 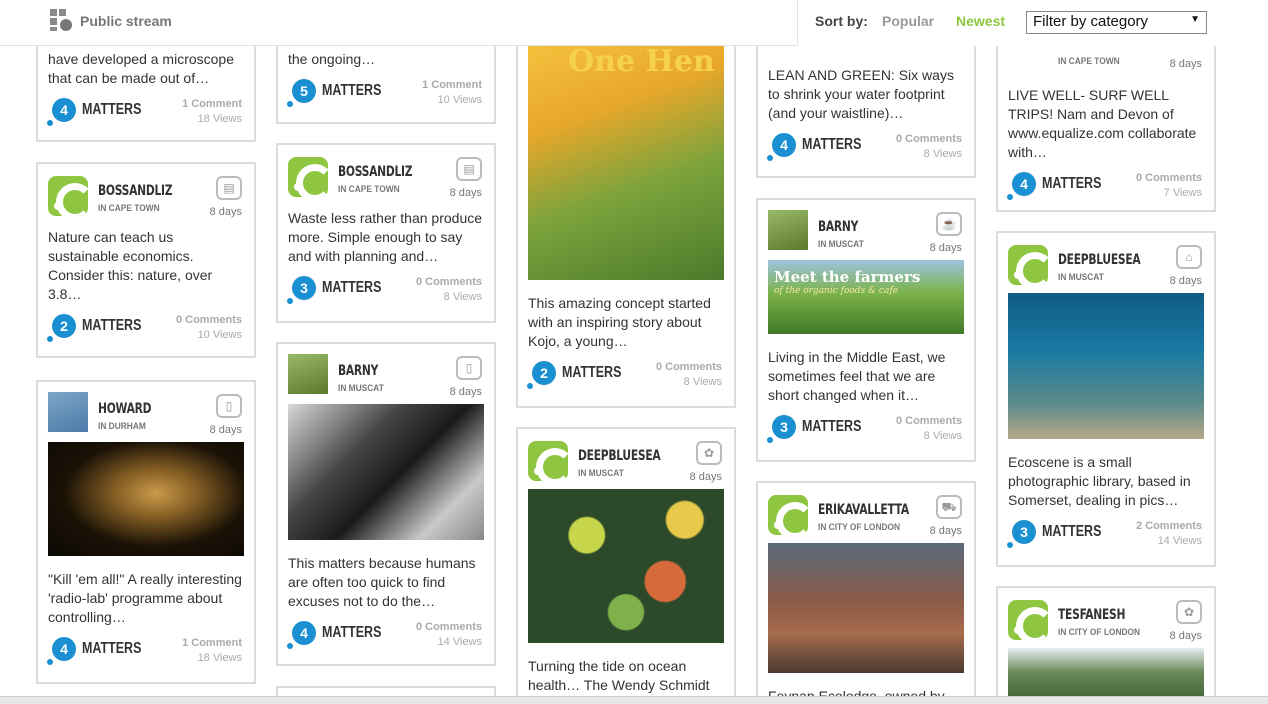 What do you see at coordinates (304, 91) in the screenshot?
I see `matters-count-badge: 5` at bounding box center [304, 91].